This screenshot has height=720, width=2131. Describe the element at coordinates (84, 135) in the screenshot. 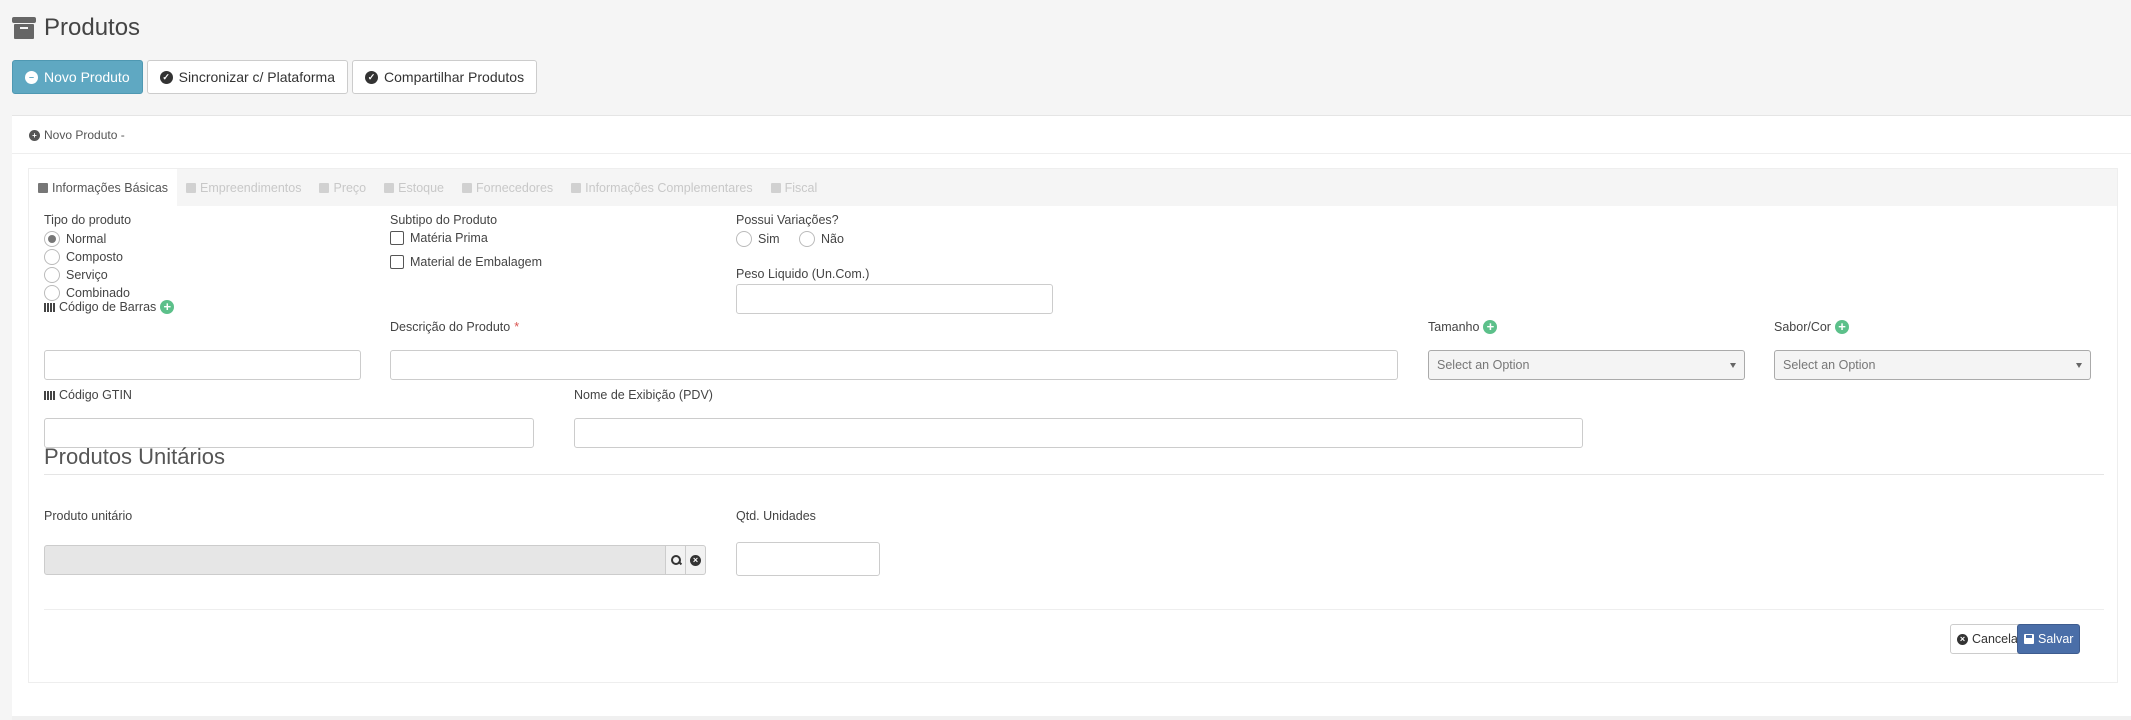

I see `breadcrumb-label: Novo Produto -` at that location.